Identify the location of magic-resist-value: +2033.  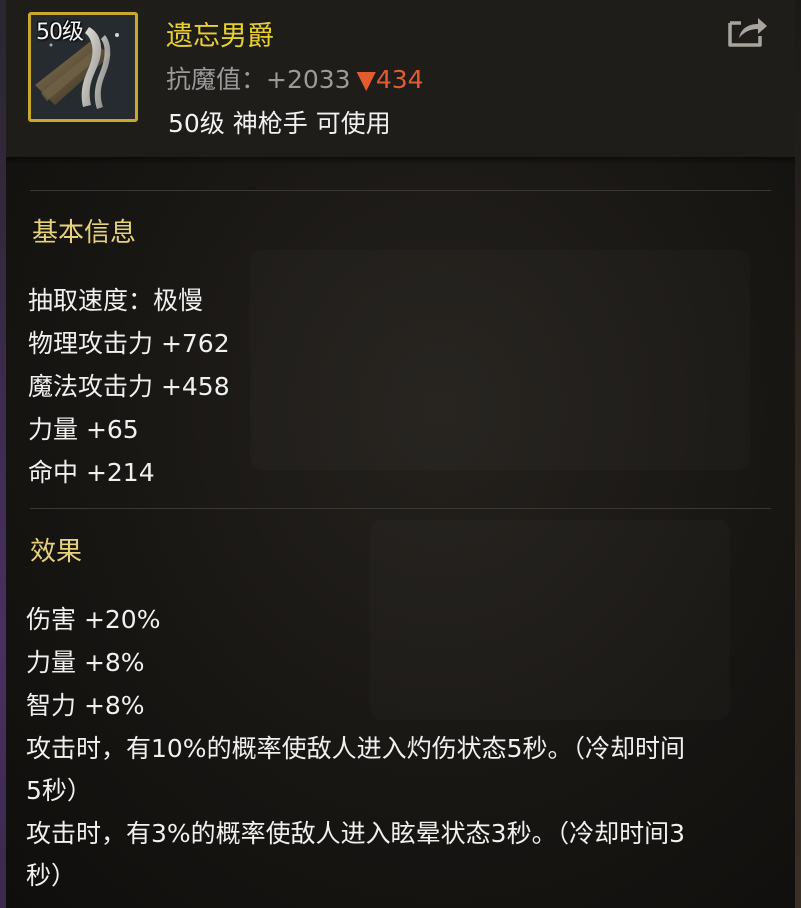
(308, 79).